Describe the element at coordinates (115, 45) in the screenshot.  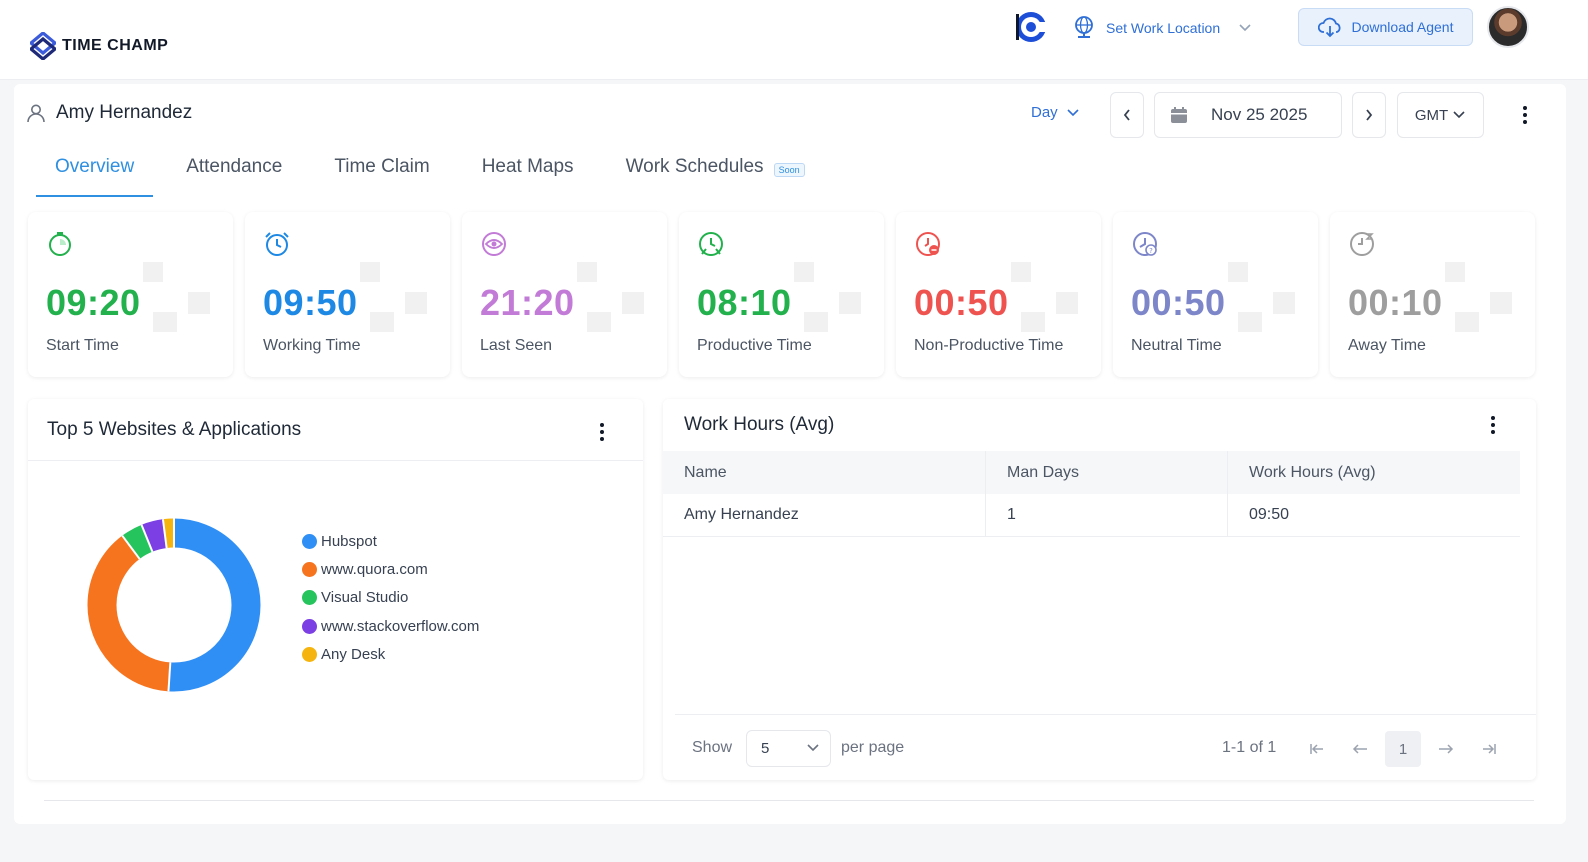
I see `brand-name: TIME CHAMP` at that location.